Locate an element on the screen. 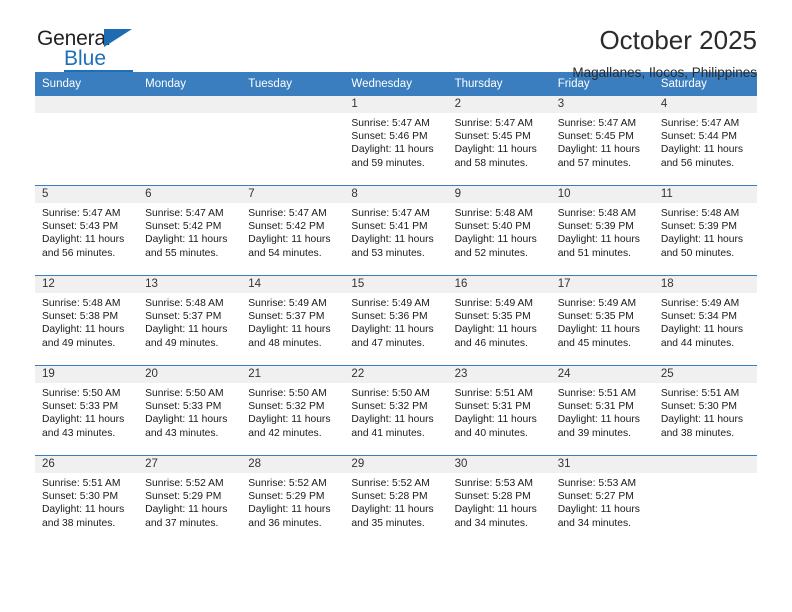 Image resolution: width=792 pixels, height=612 pixels. daylight-text: Daylight: 11 hours and 44 minutes. is located at coordinates (702, 336).